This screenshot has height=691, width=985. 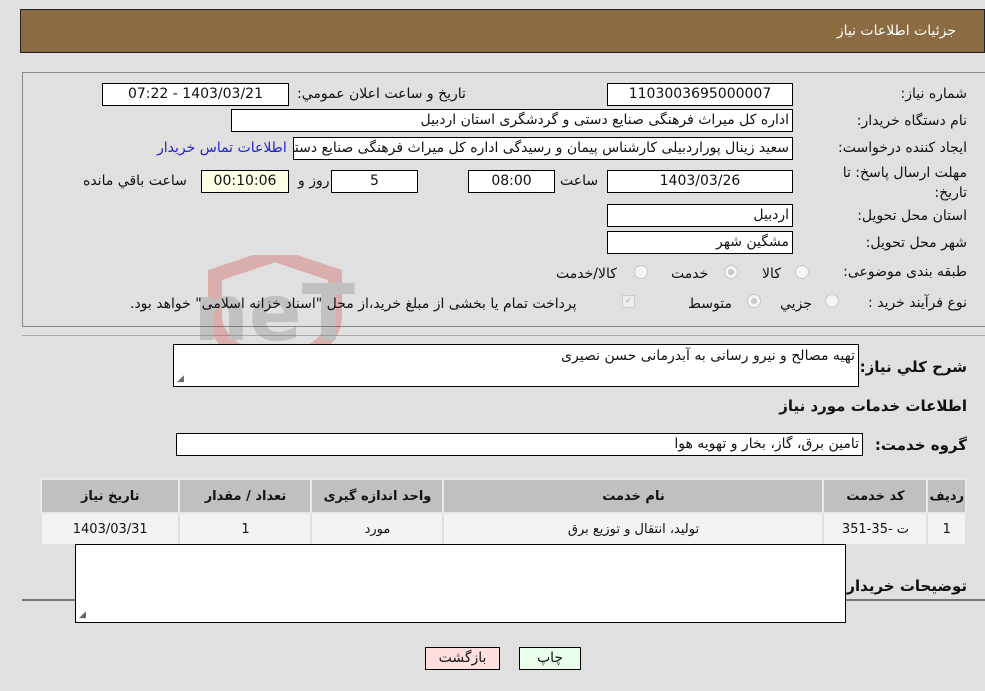 I want to click on category-option-service: خدمت, so click(x=690, y=274).